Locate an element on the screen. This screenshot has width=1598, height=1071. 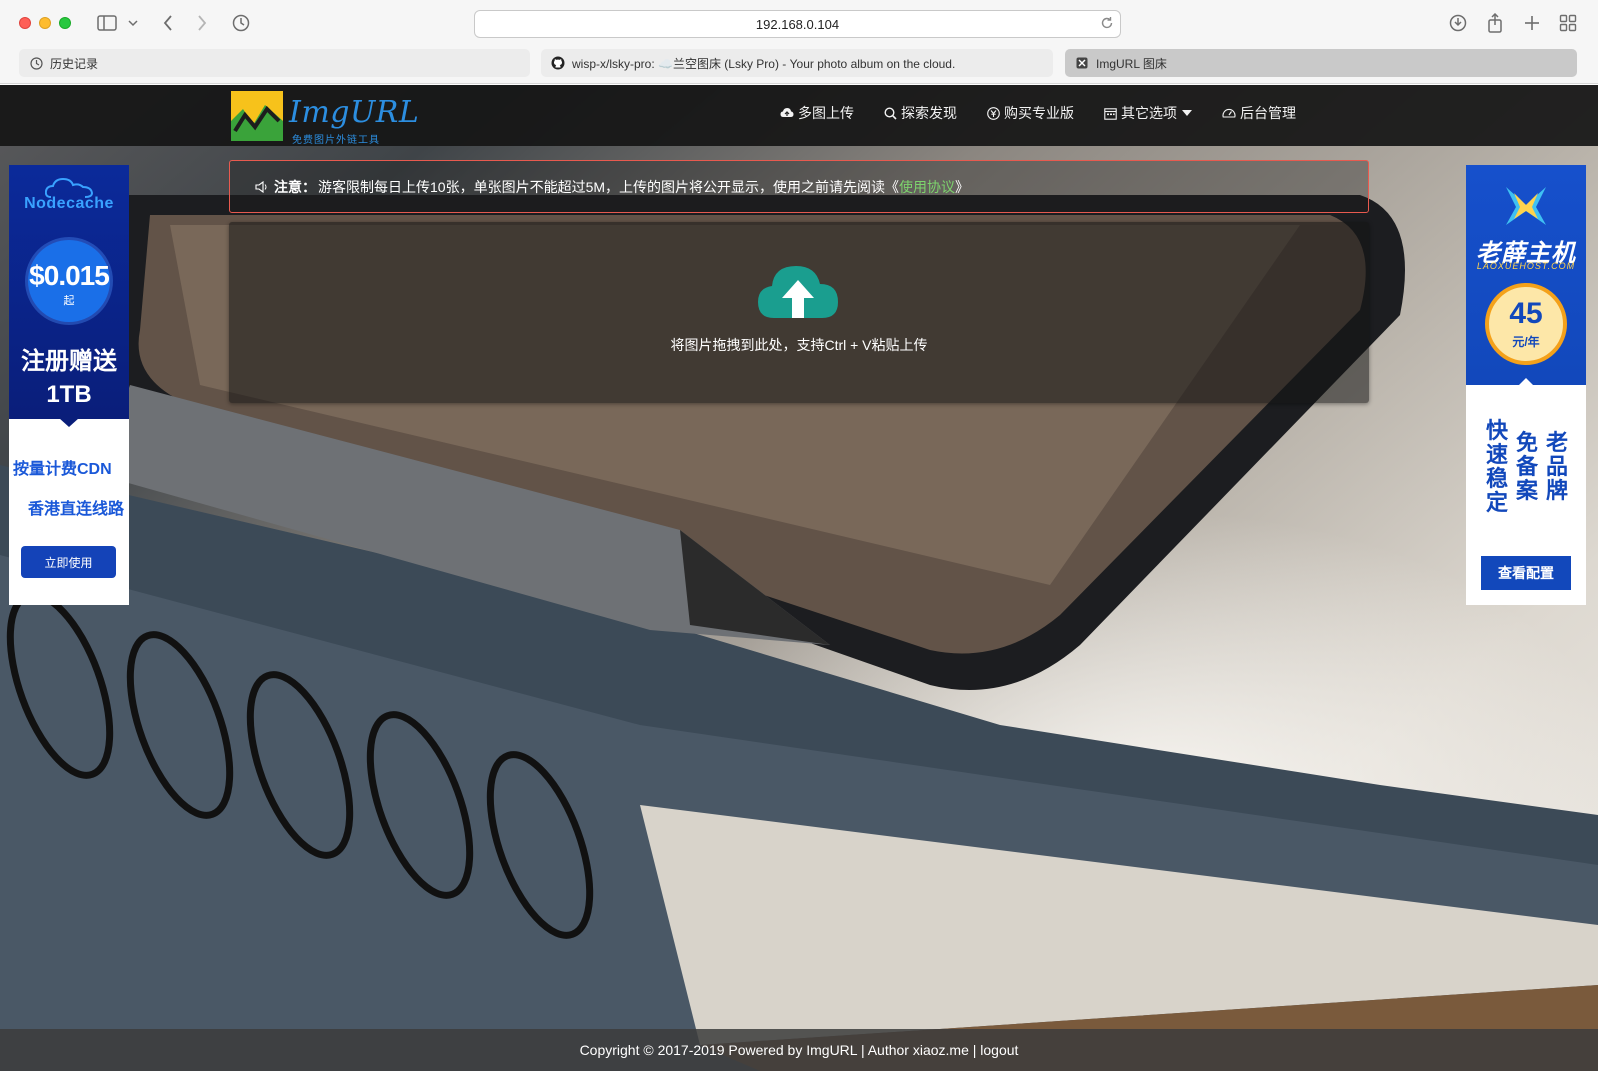
forward-icon is located at coordinates (202, 23).